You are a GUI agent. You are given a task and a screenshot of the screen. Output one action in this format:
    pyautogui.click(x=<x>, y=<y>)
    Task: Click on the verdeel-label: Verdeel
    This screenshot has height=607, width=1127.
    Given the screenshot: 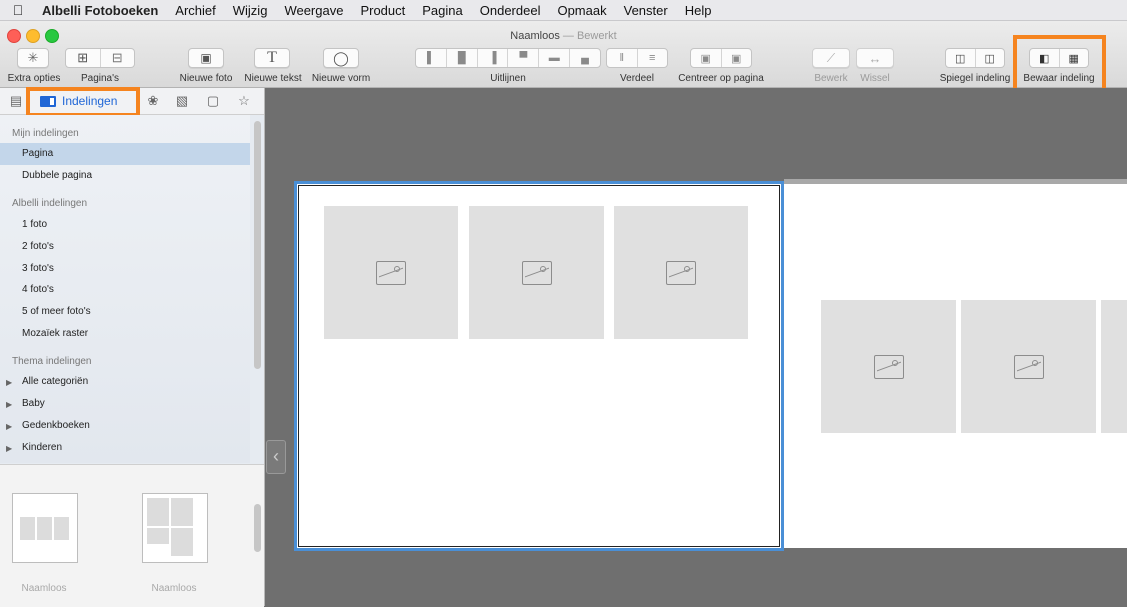 What is the action you would take?
    pyautogui.click(x=637, y=78)
    